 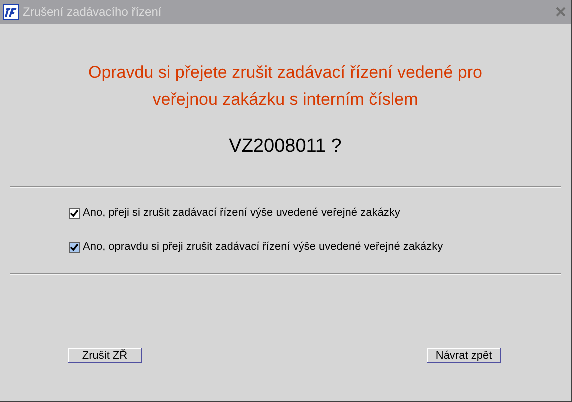 I want to click on contract-number: VZ2008011 ?, so click(x=285, y=147).